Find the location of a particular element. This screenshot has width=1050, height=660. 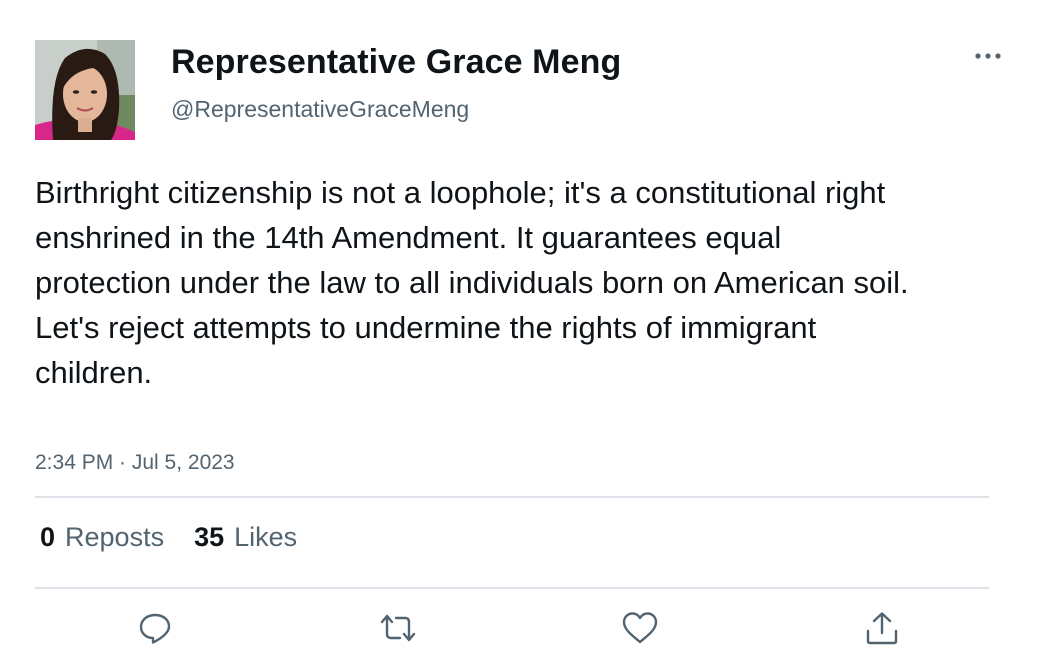

likes-count: 35 is located at coordinates (209, 537).